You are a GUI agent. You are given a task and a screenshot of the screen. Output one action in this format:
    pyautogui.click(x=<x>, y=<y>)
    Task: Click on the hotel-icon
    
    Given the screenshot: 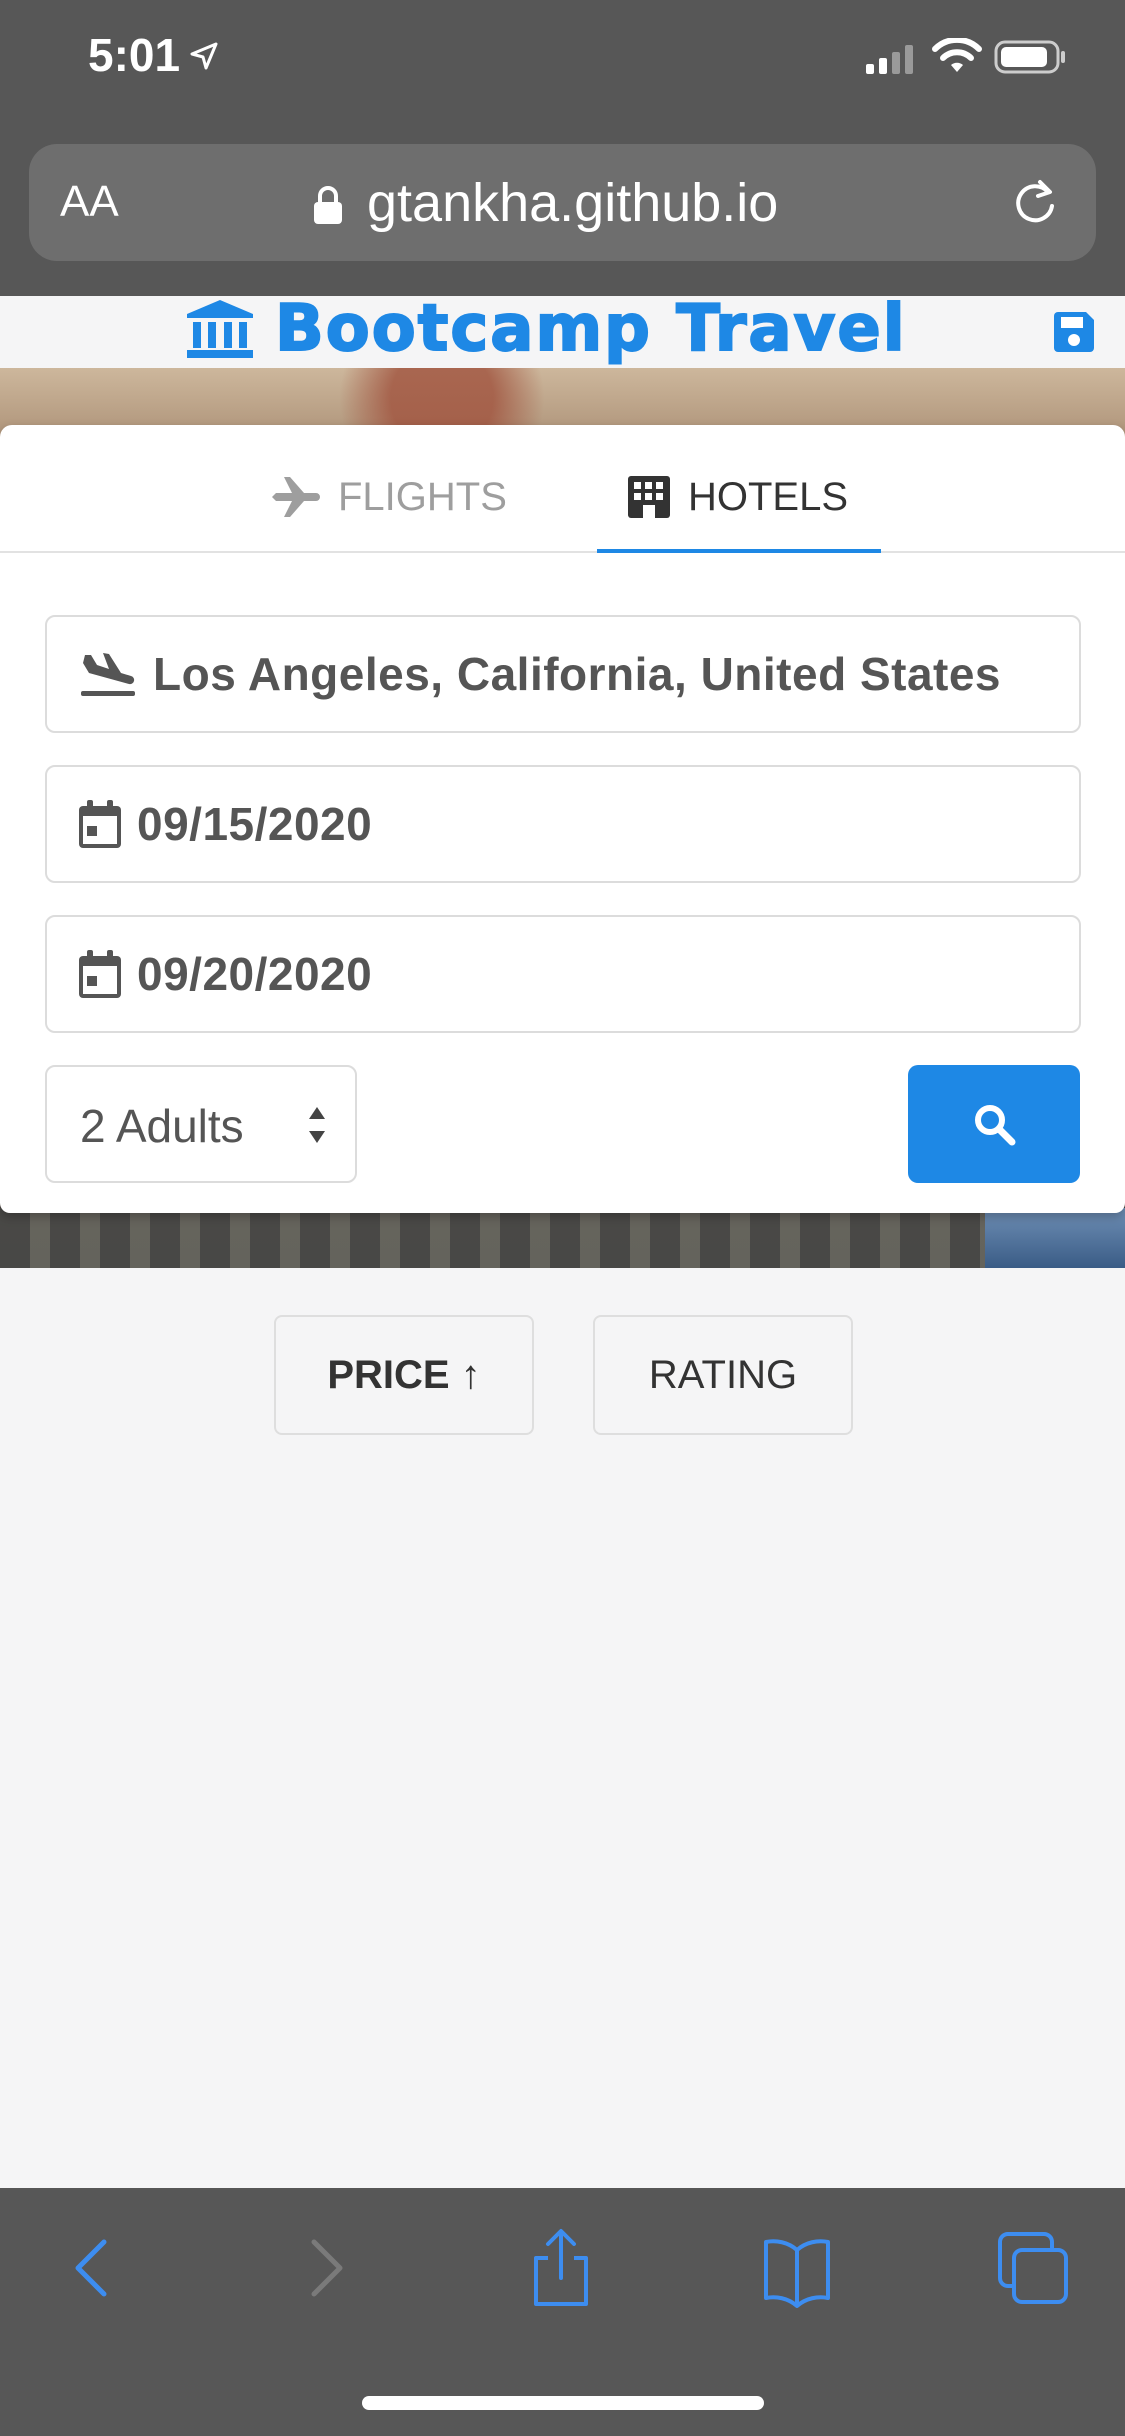 What is the action you would take?
    pyautogui.click(x=649, y=497)
    